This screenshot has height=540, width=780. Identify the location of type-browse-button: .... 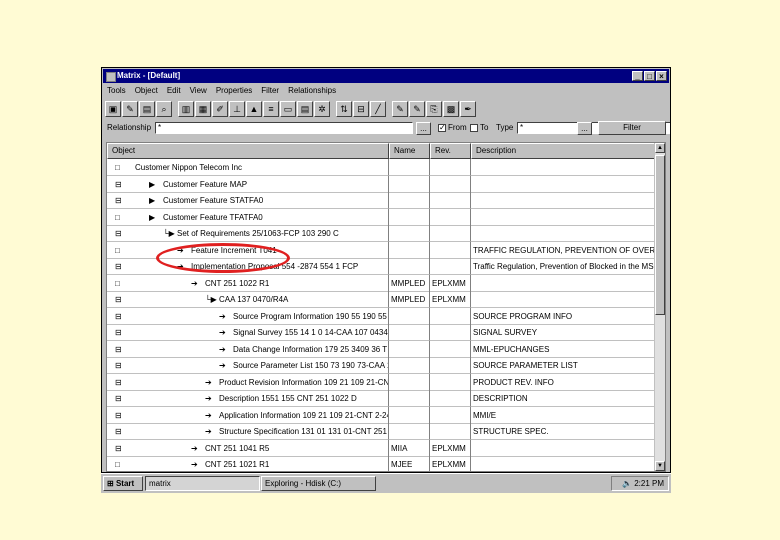
(584, 128).